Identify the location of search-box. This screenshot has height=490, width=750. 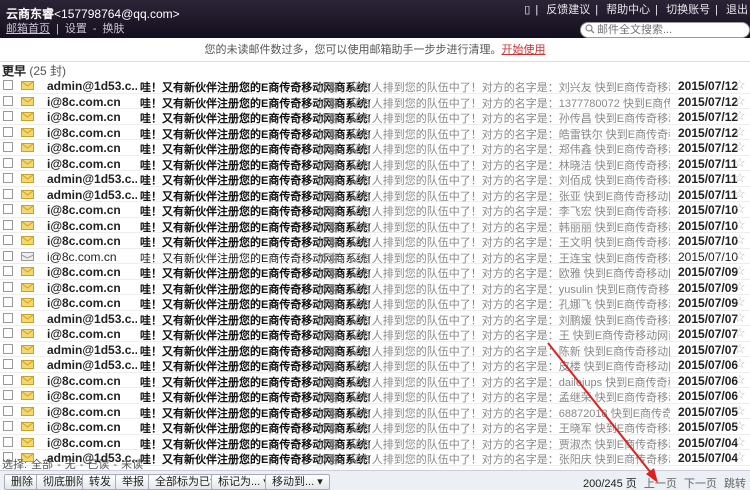
(665, 30).